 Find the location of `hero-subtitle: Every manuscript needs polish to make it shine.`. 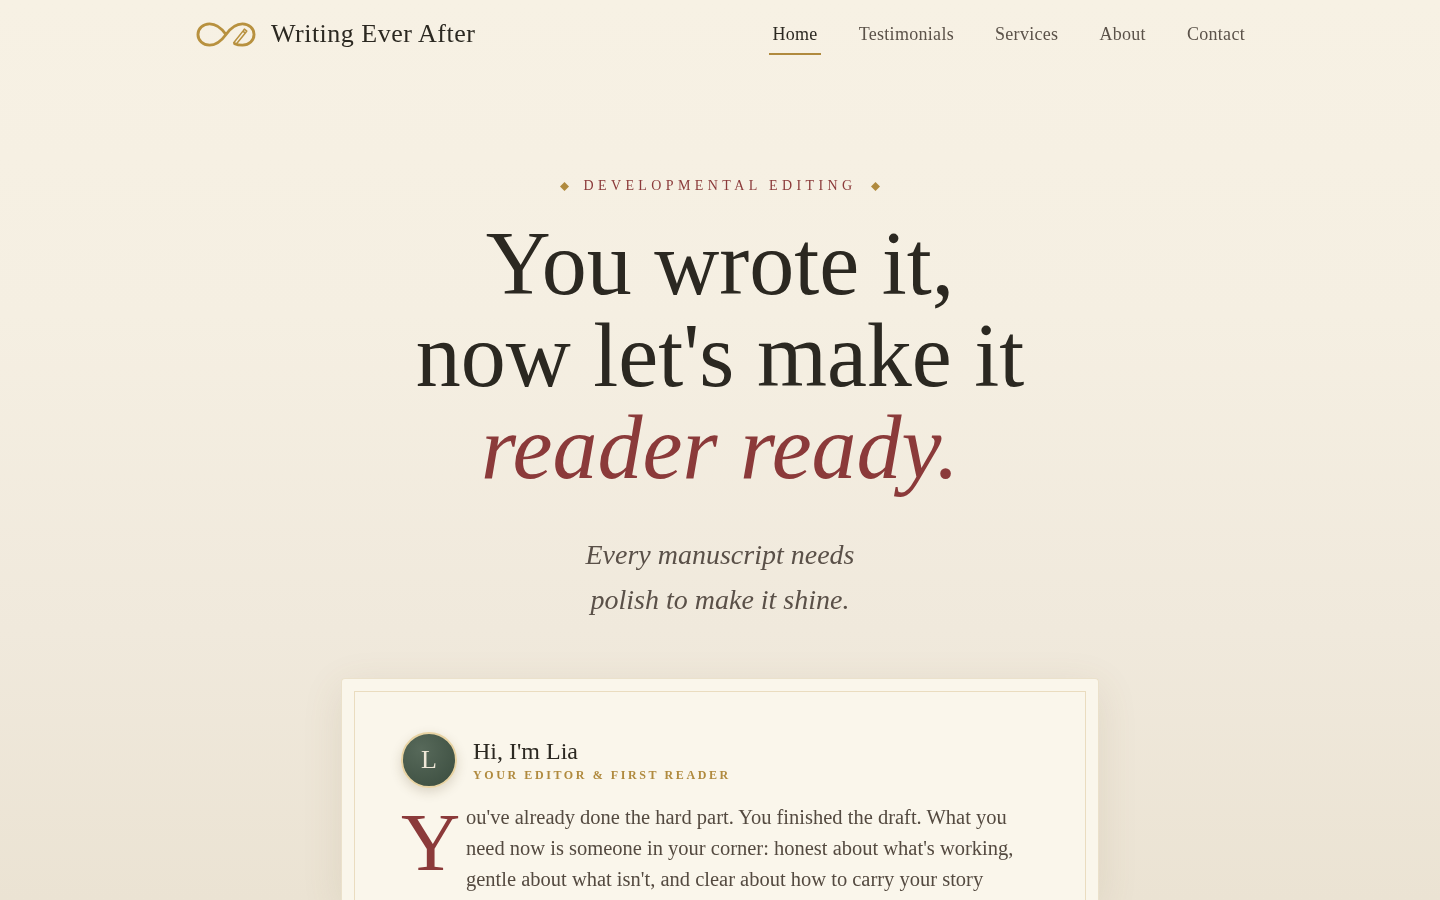

hero-subtitle: Every manuscript needs polish to make it shine. is located at coordinates (720, 577).